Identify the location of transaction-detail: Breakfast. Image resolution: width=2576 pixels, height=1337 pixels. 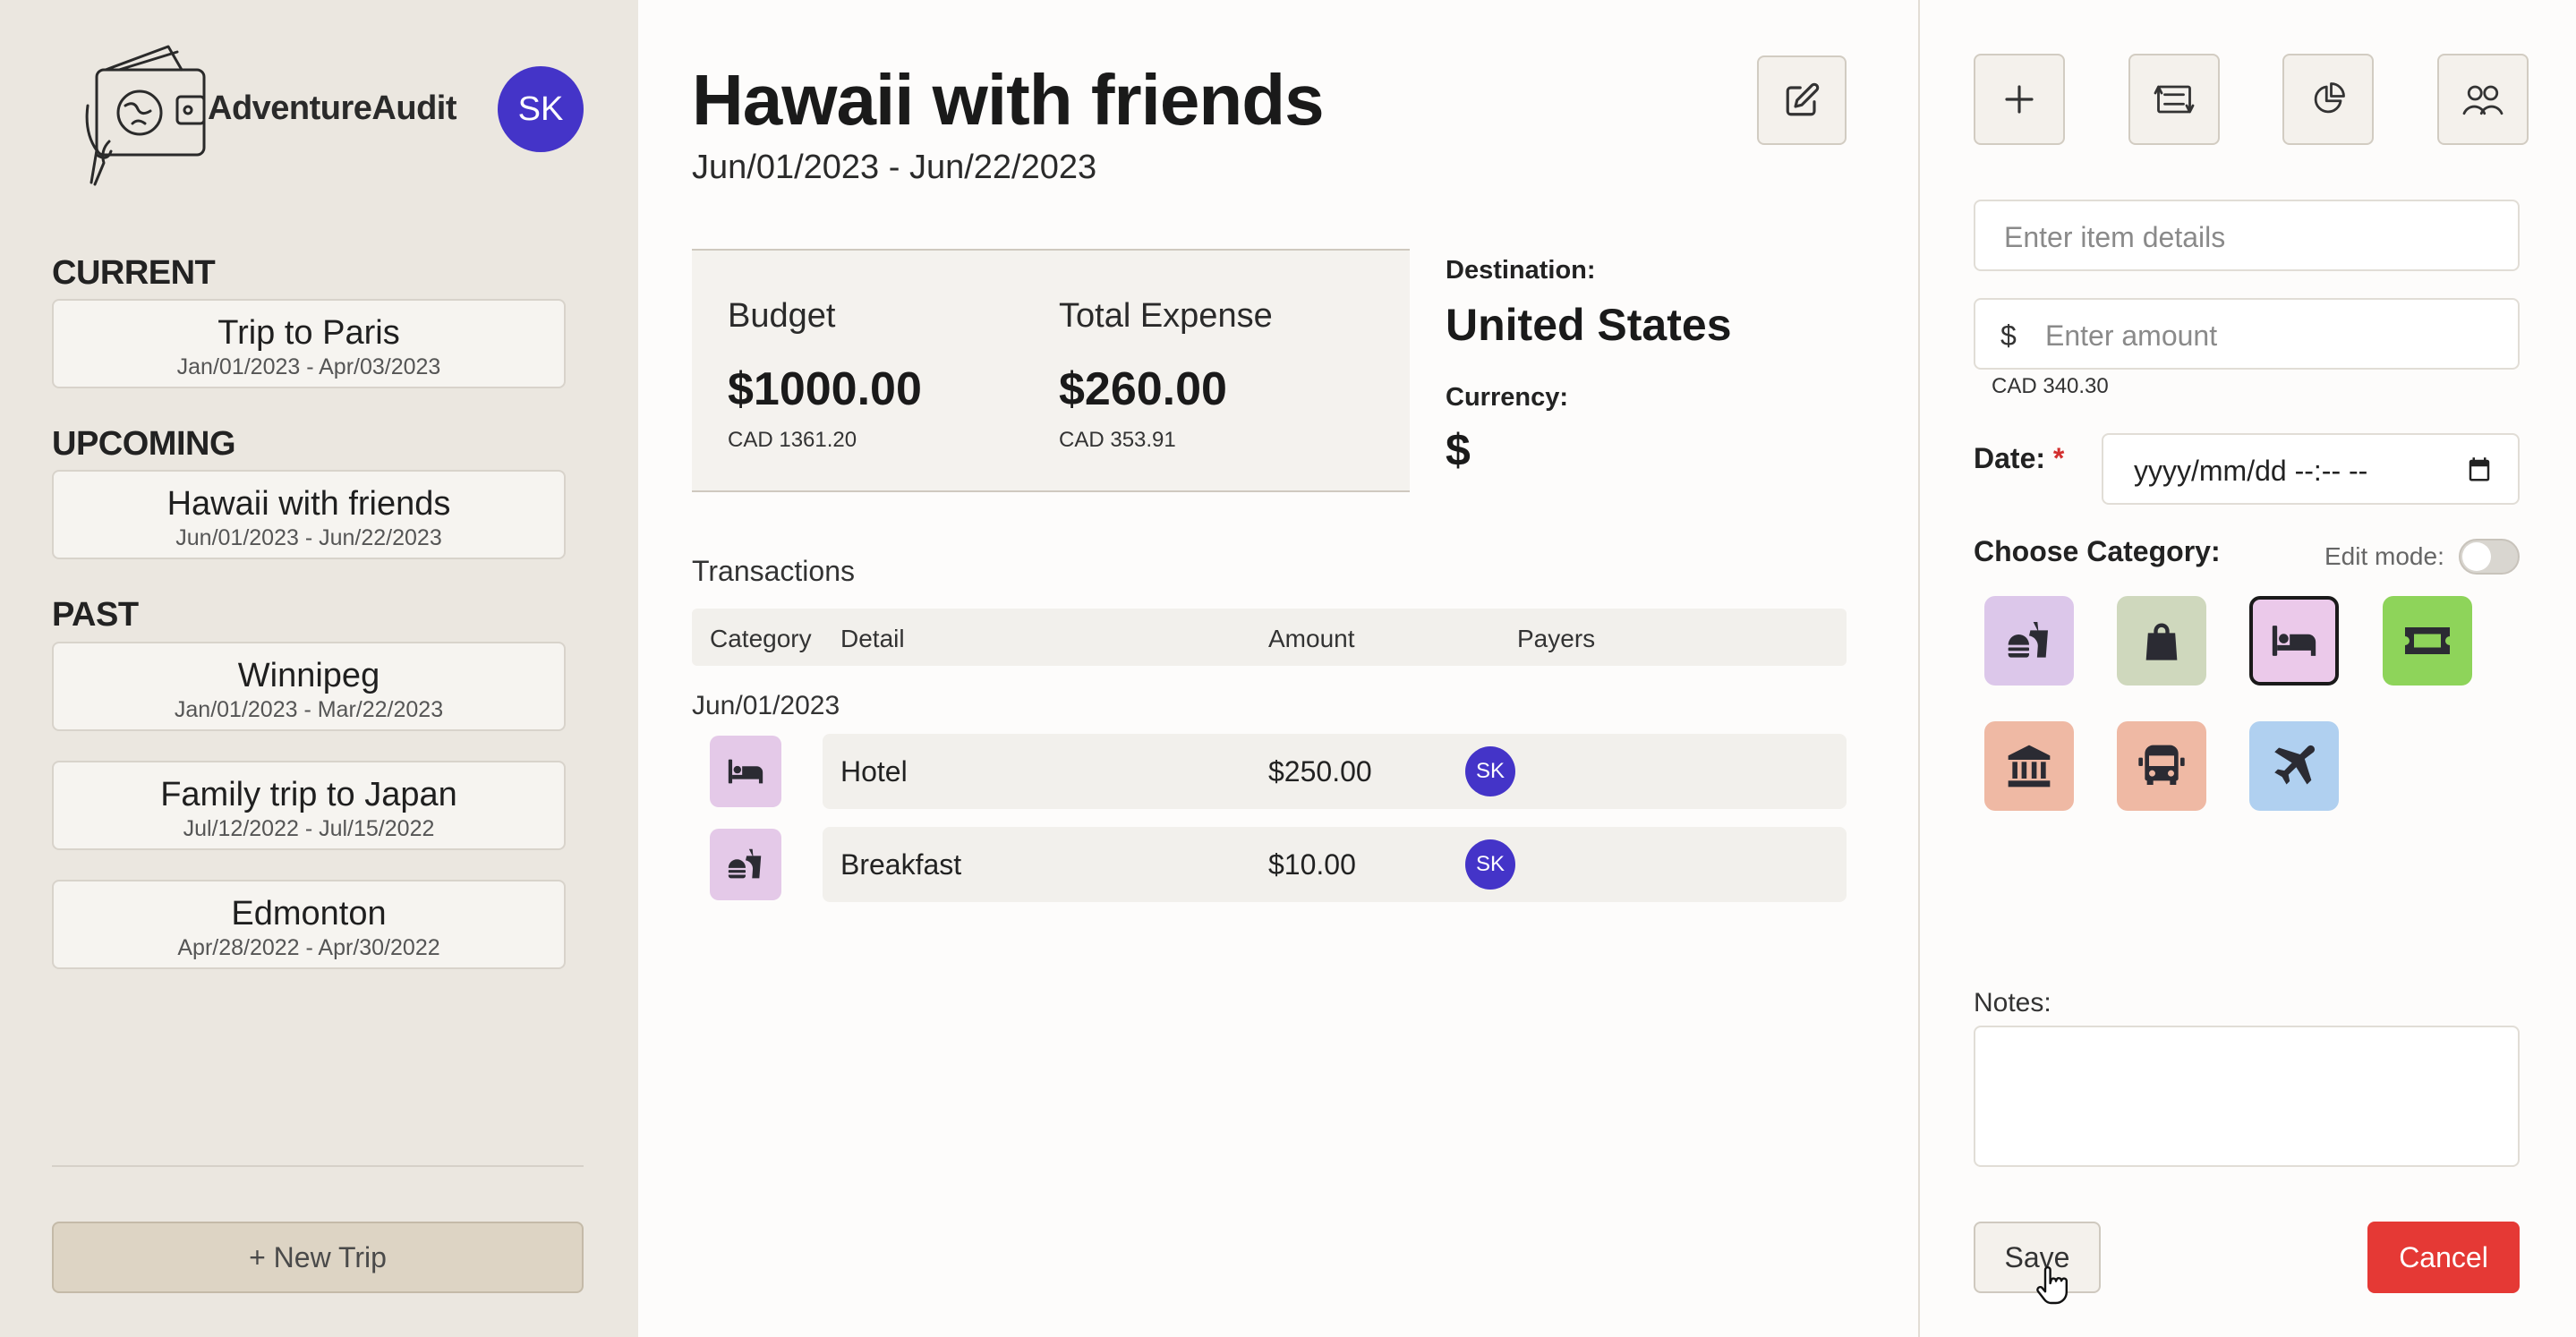
(901, 865).